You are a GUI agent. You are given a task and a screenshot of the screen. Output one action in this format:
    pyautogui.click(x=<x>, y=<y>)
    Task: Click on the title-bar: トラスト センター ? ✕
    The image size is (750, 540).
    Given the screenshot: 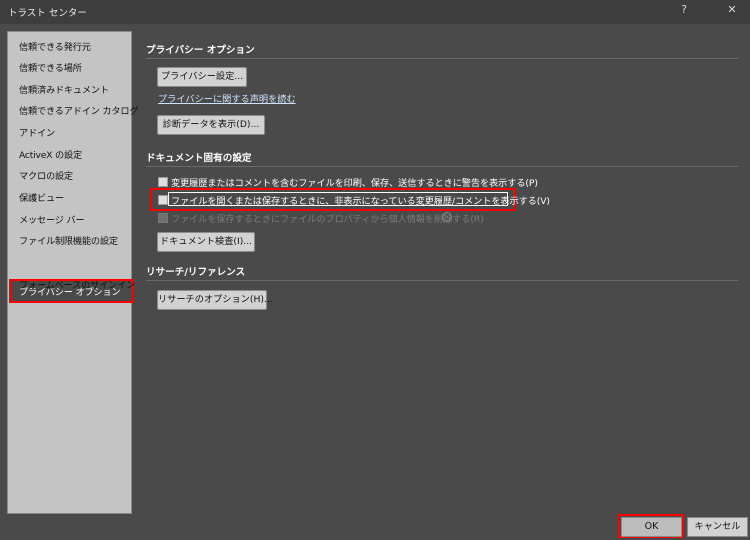 What is the action you would take?
    pyautogui.click(x=375, y=12)
    